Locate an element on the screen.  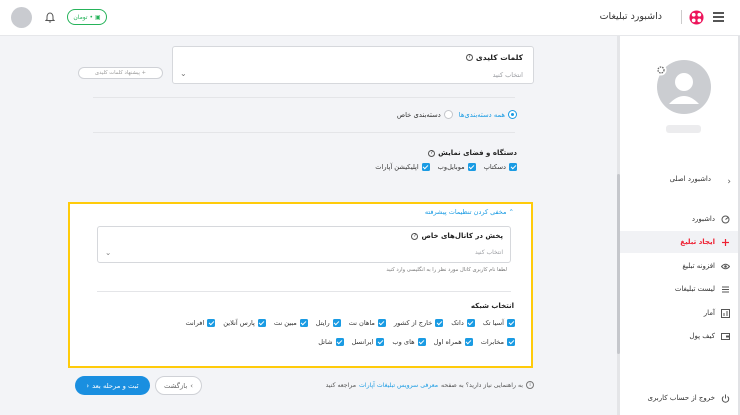
checkbox-mahan-net: ماهان نت is located at coordinates (367, 323).